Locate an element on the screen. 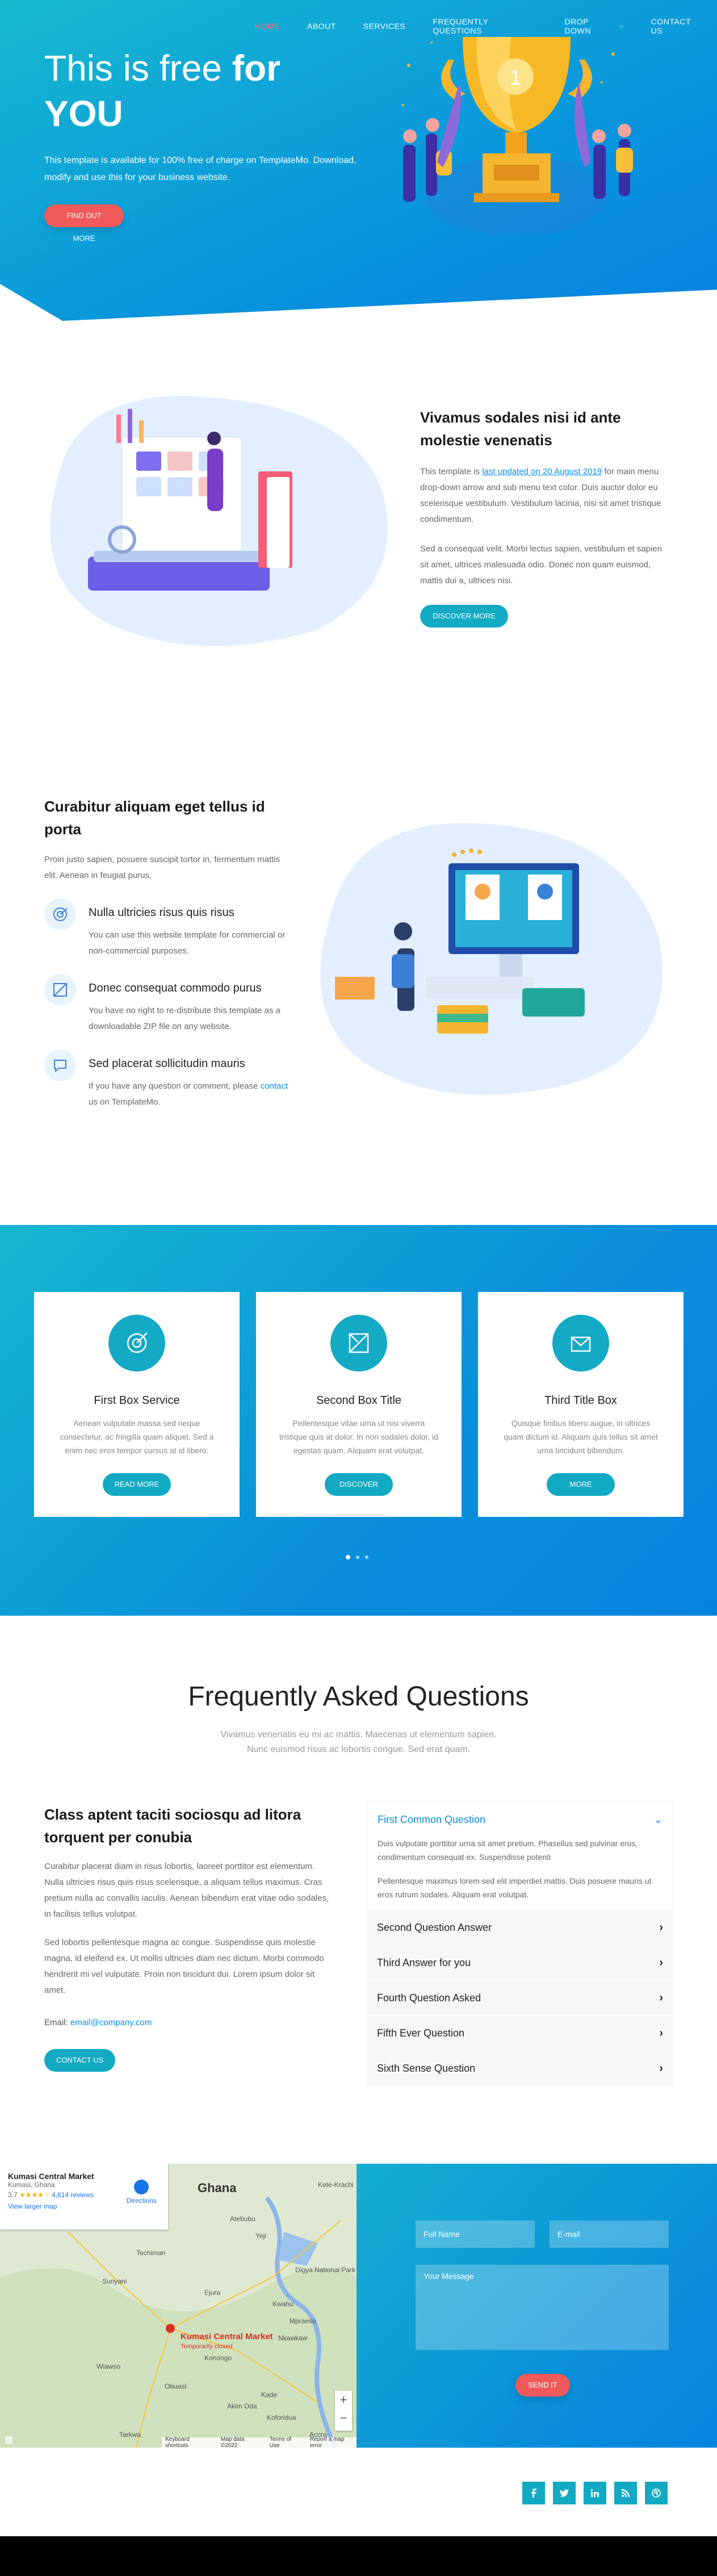 The width and height of the screenshot is (717, 2576). accordion-header: First Common Question ⌄ is located at coordinates (520, 1820).